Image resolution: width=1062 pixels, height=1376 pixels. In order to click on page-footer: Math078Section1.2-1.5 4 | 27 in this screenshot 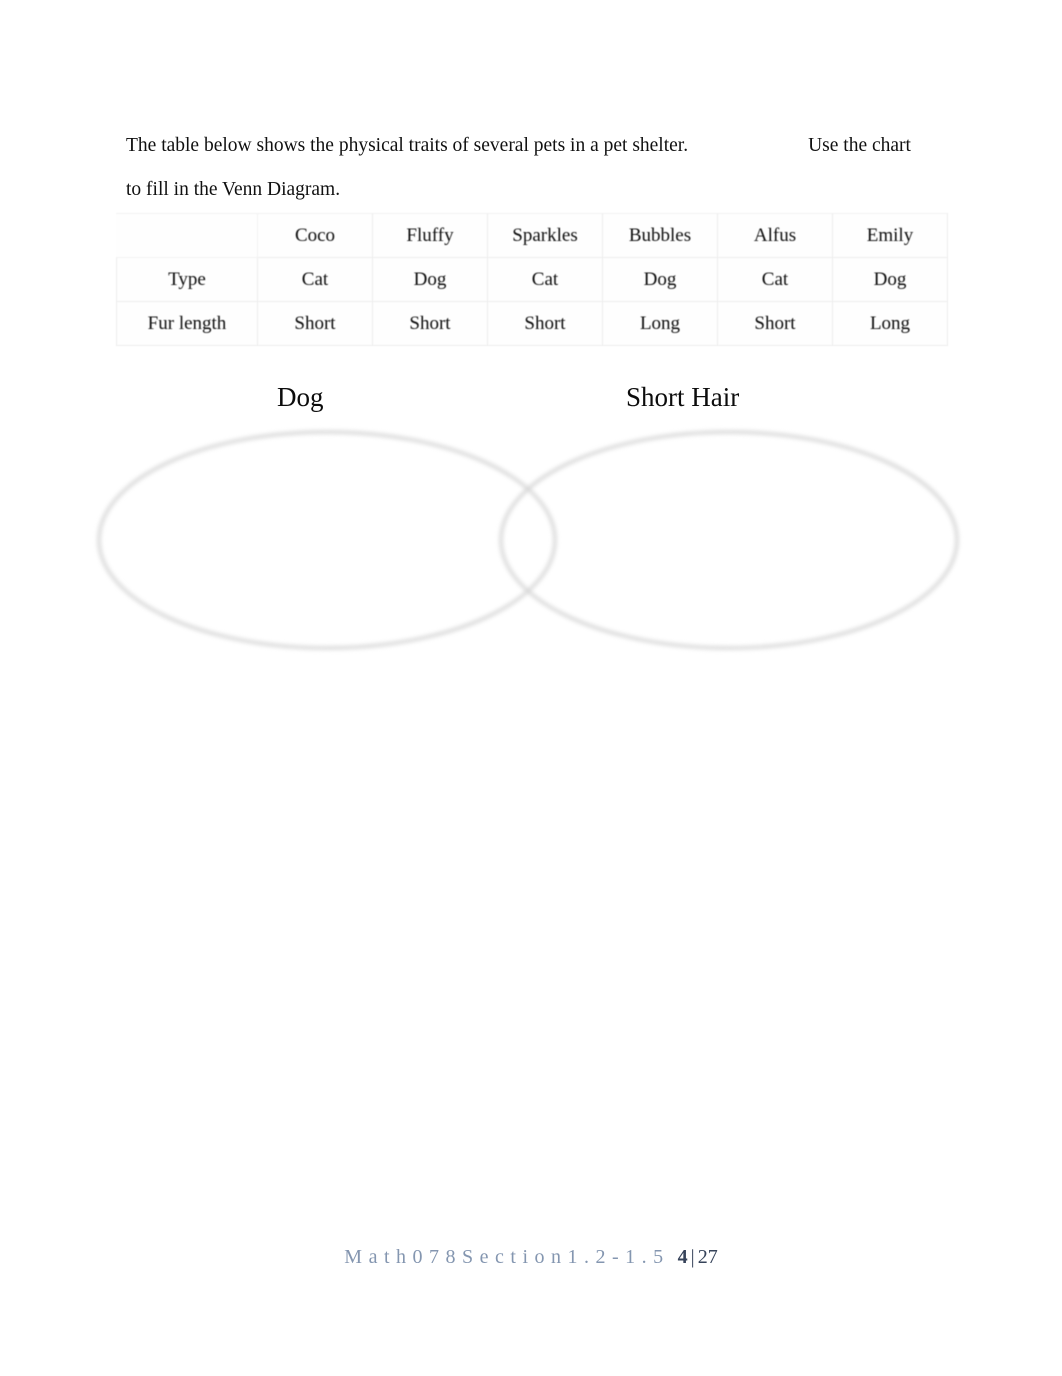, I will do `click(531, 1257)`.